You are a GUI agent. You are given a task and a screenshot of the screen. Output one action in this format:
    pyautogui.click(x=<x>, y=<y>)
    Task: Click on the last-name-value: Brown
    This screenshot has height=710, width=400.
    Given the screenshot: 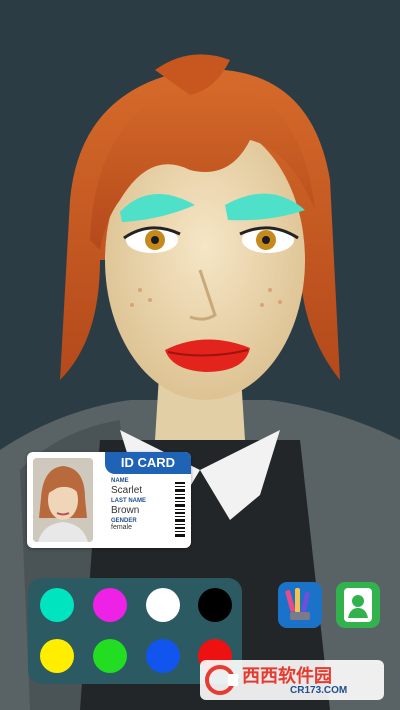 What is the action you would take?
    pyautogui.click(x=125, y=510)
    